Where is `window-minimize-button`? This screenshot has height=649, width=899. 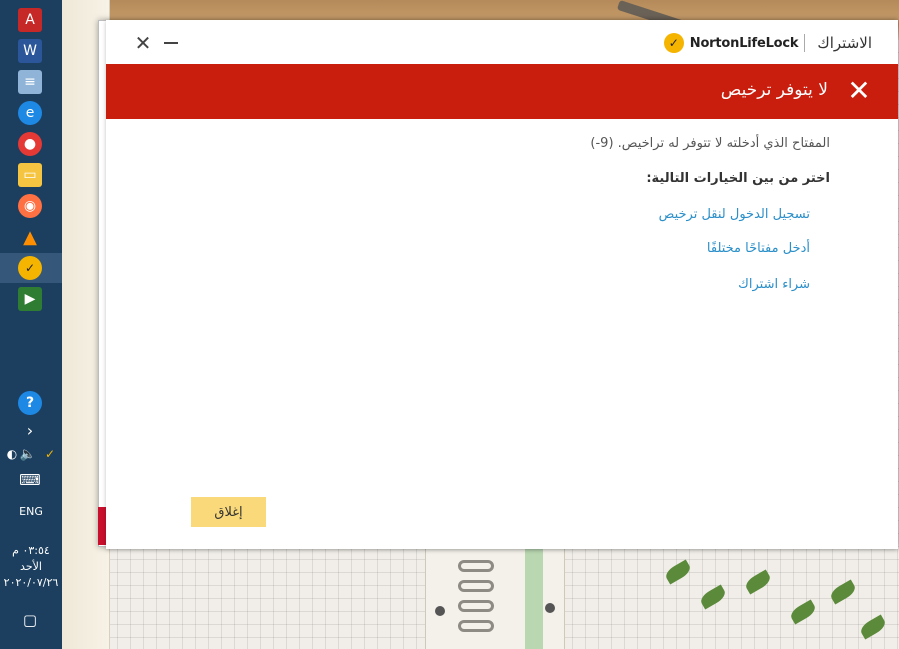 window-minimize-button is located at coordinates (171, 43).